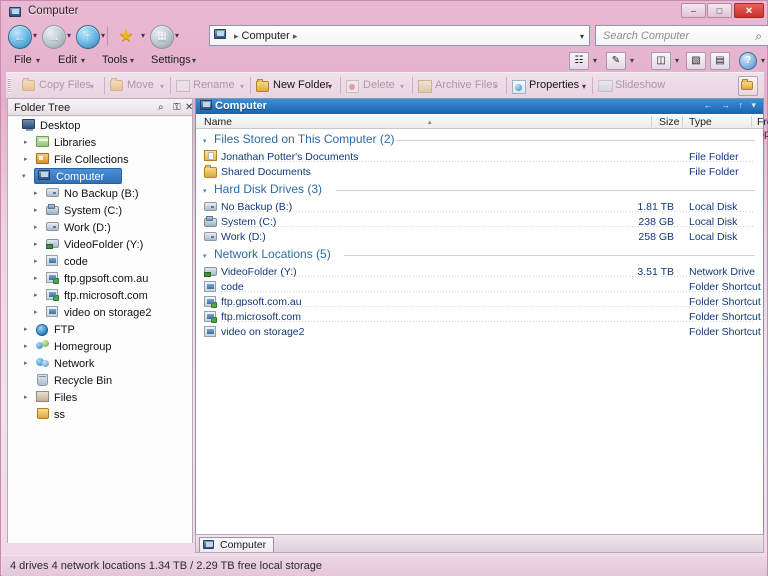 The image size is (768, 576). I want to click on group-header-files-stored: ▾ Files Stored on This Computer (2), so click(479, 140).